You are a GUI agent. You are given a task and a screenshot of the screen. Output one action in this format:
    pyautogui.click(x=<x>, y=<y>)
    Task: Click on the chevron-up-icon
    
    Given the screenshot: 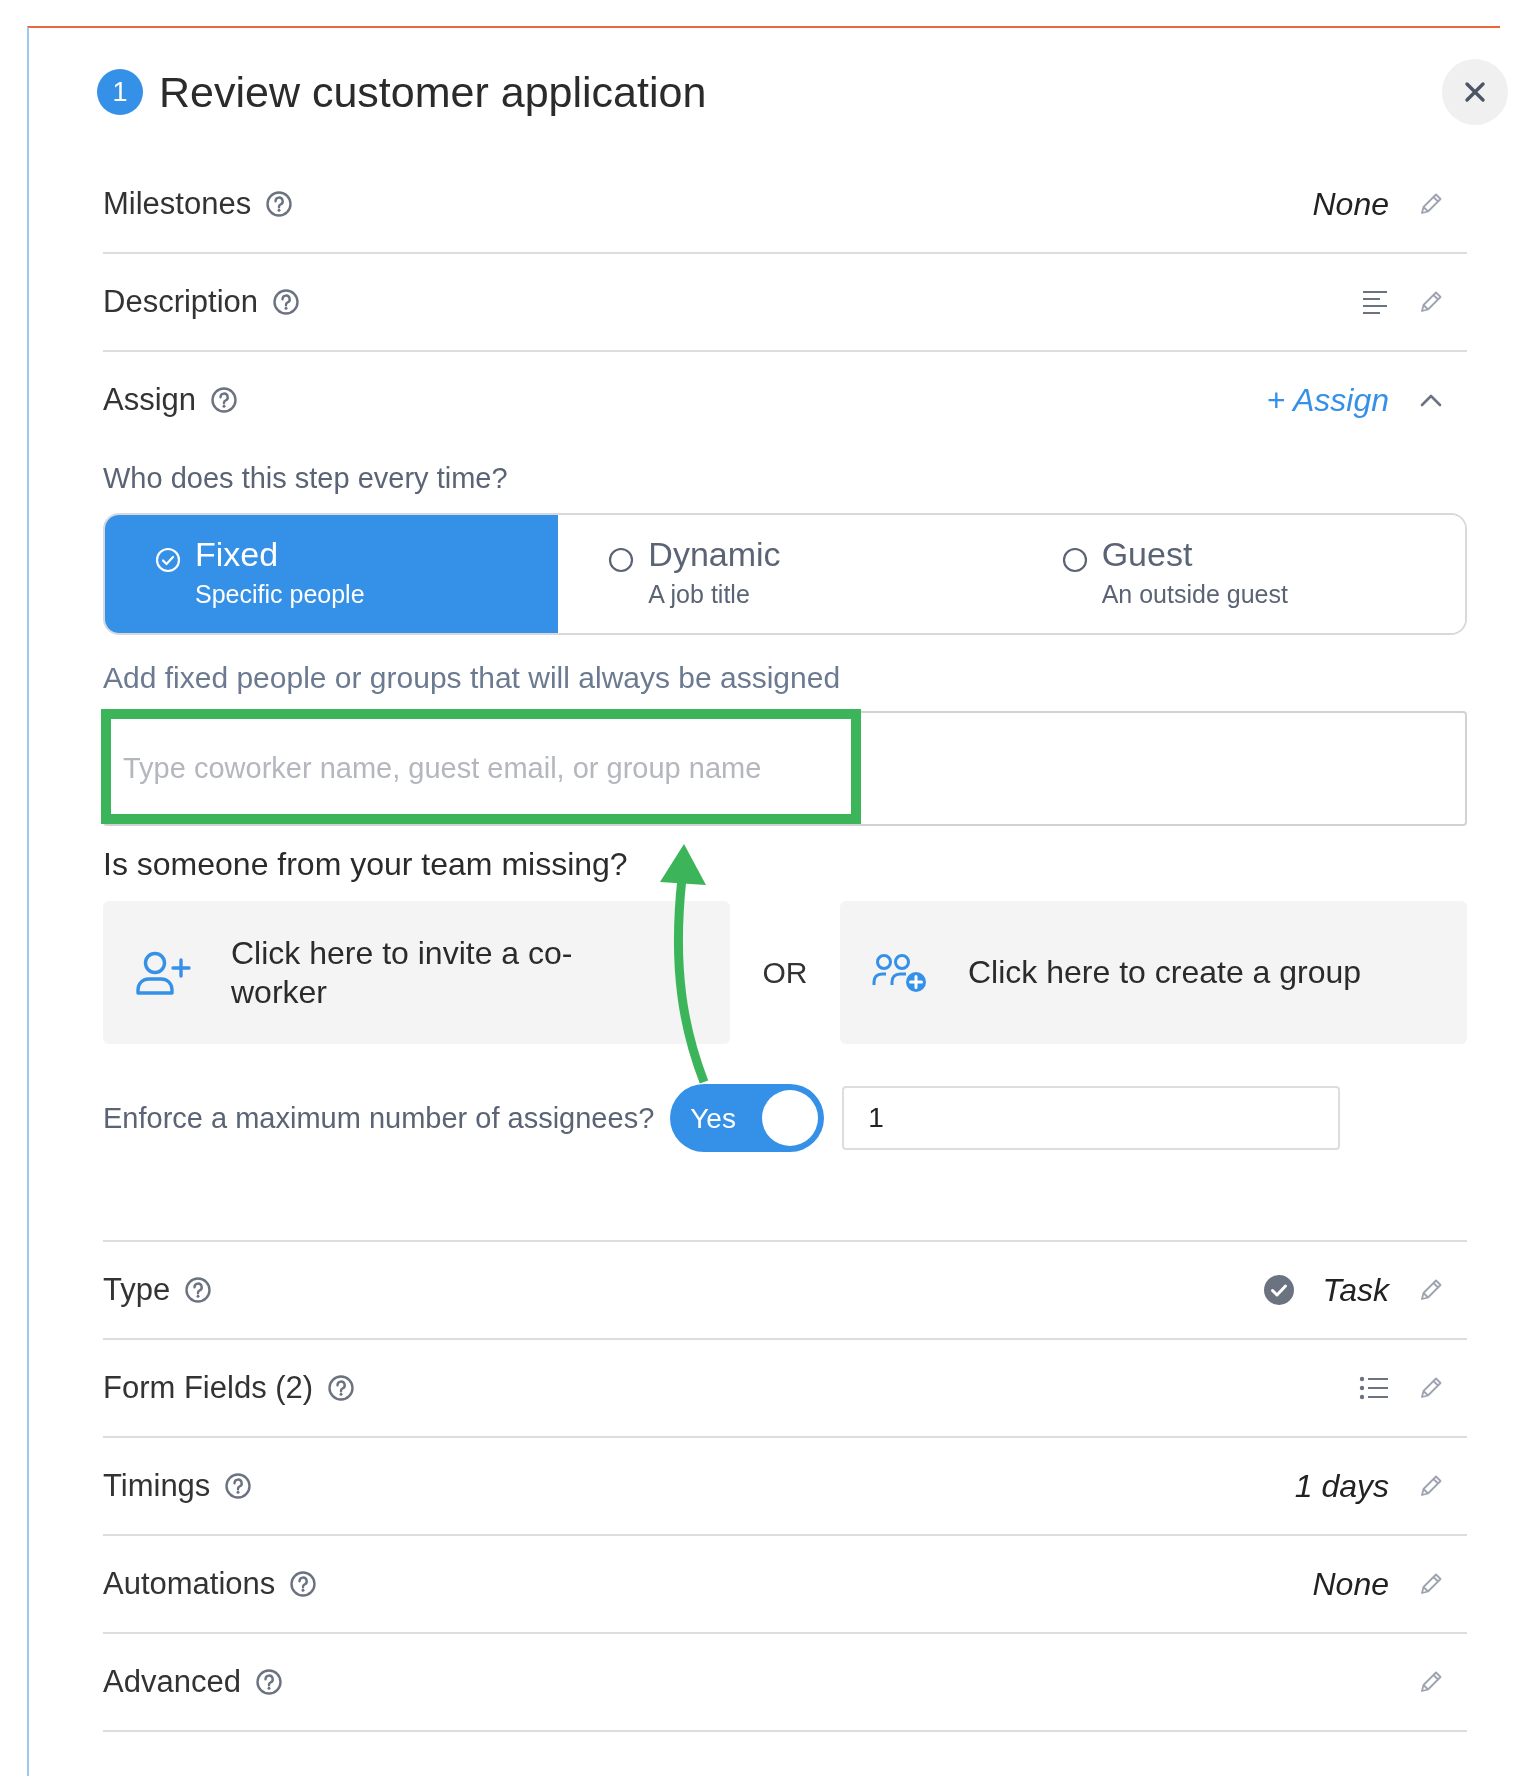 What is the action you would take?
    pyautogui.click(x=1431, y=400)
    